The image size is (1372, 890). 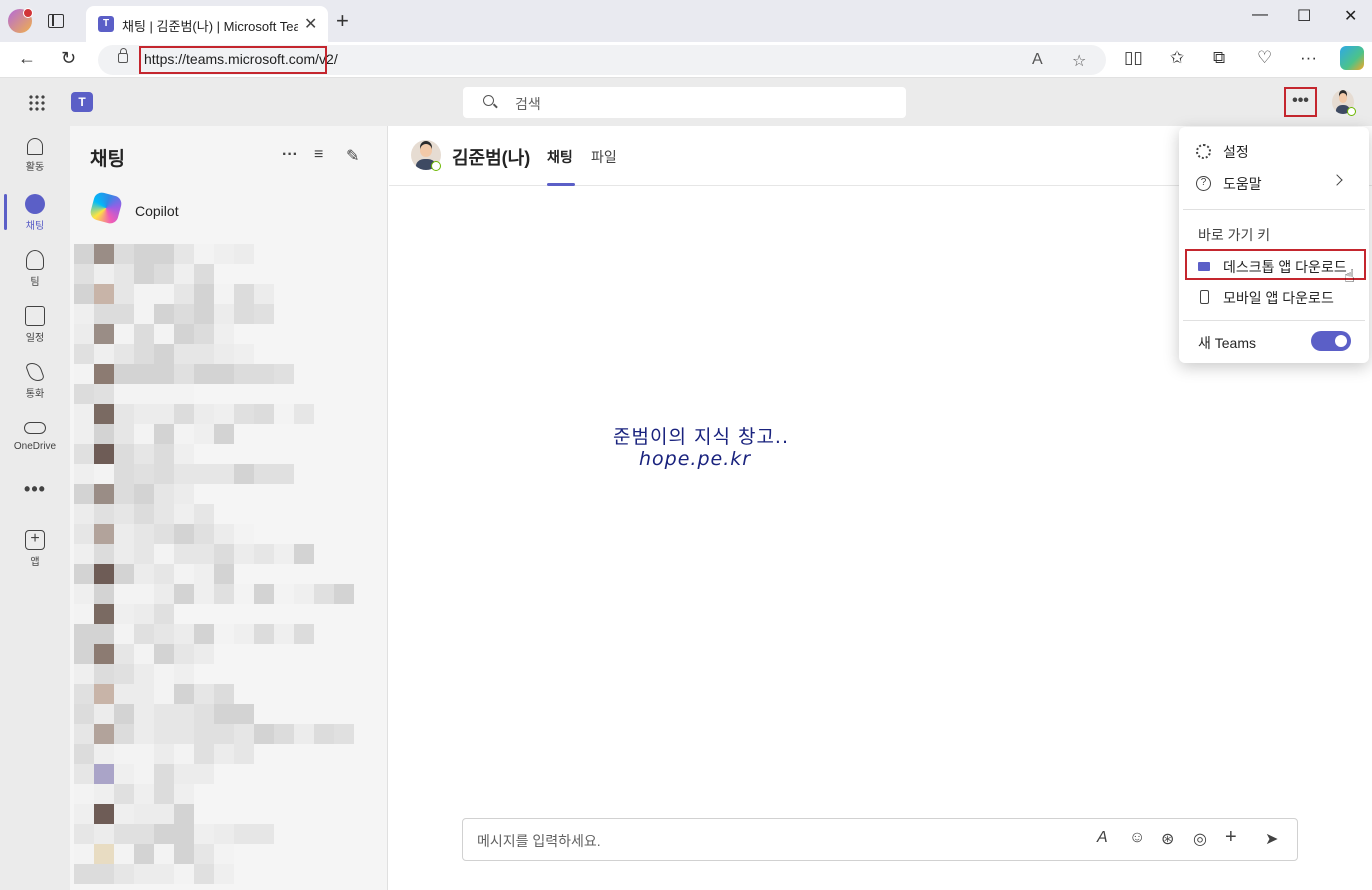 What do you see at coordinates (1331, 341) in the screenshot?
I see `new-teams-toggle` at bounding box center [1331, 341].